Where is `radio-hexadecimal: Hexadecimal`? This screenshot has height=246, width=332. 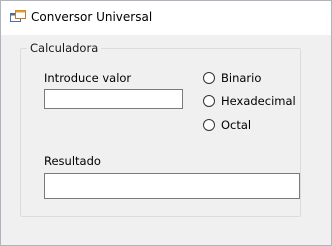
radio-hexadecimal: Hexadecimal is located at coordinates (249, 101).